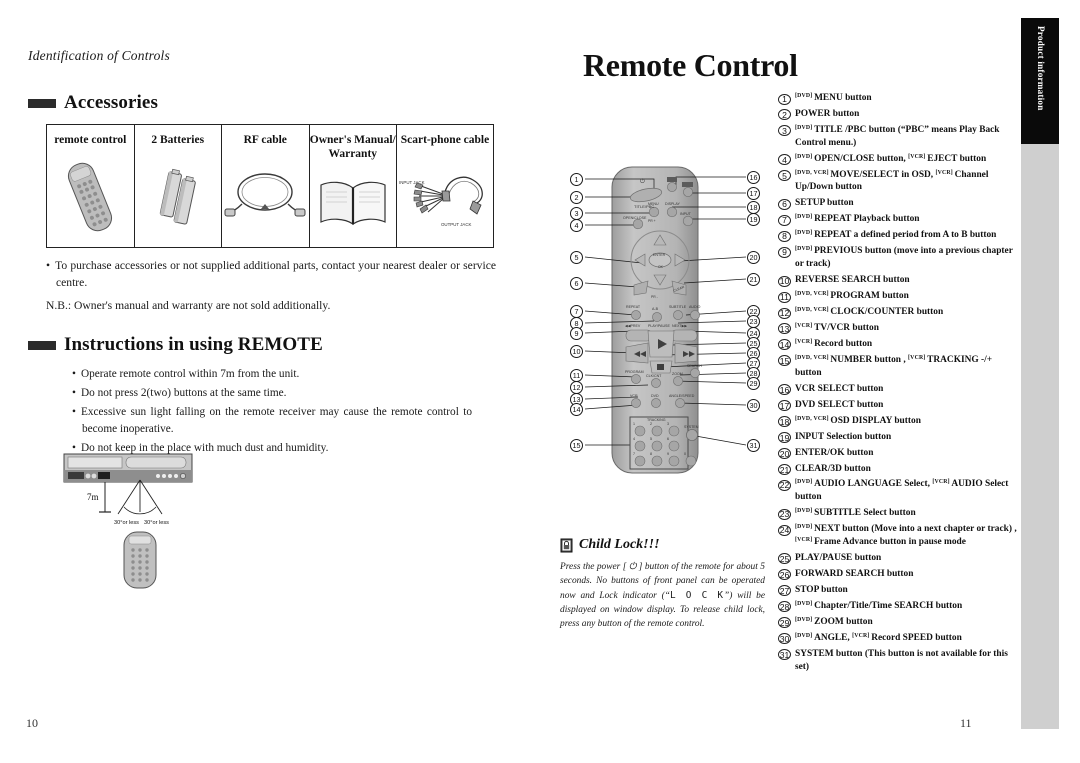  I want to click on child-lock-title: Child Lock!!!, so click(619, 544).